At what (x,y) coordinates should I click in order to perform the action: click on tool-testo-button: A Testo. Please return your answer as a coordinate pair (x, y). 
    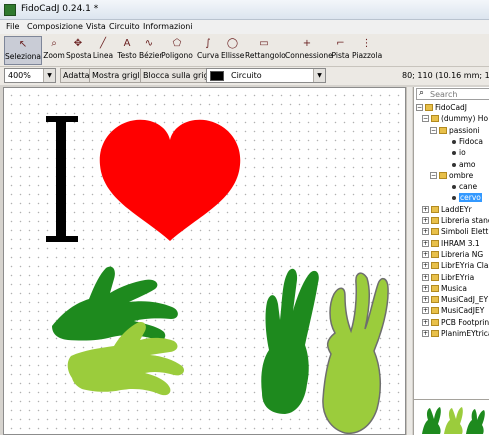
    Looking at the image, I should click on (127, 50).